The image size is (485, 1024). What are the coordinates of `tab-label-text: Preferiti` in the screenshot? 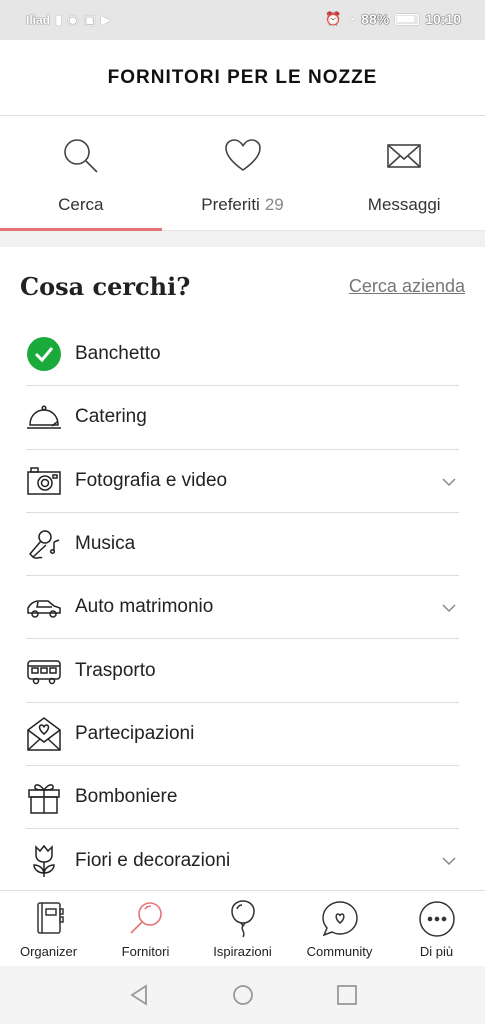 It's located at (230, 204).